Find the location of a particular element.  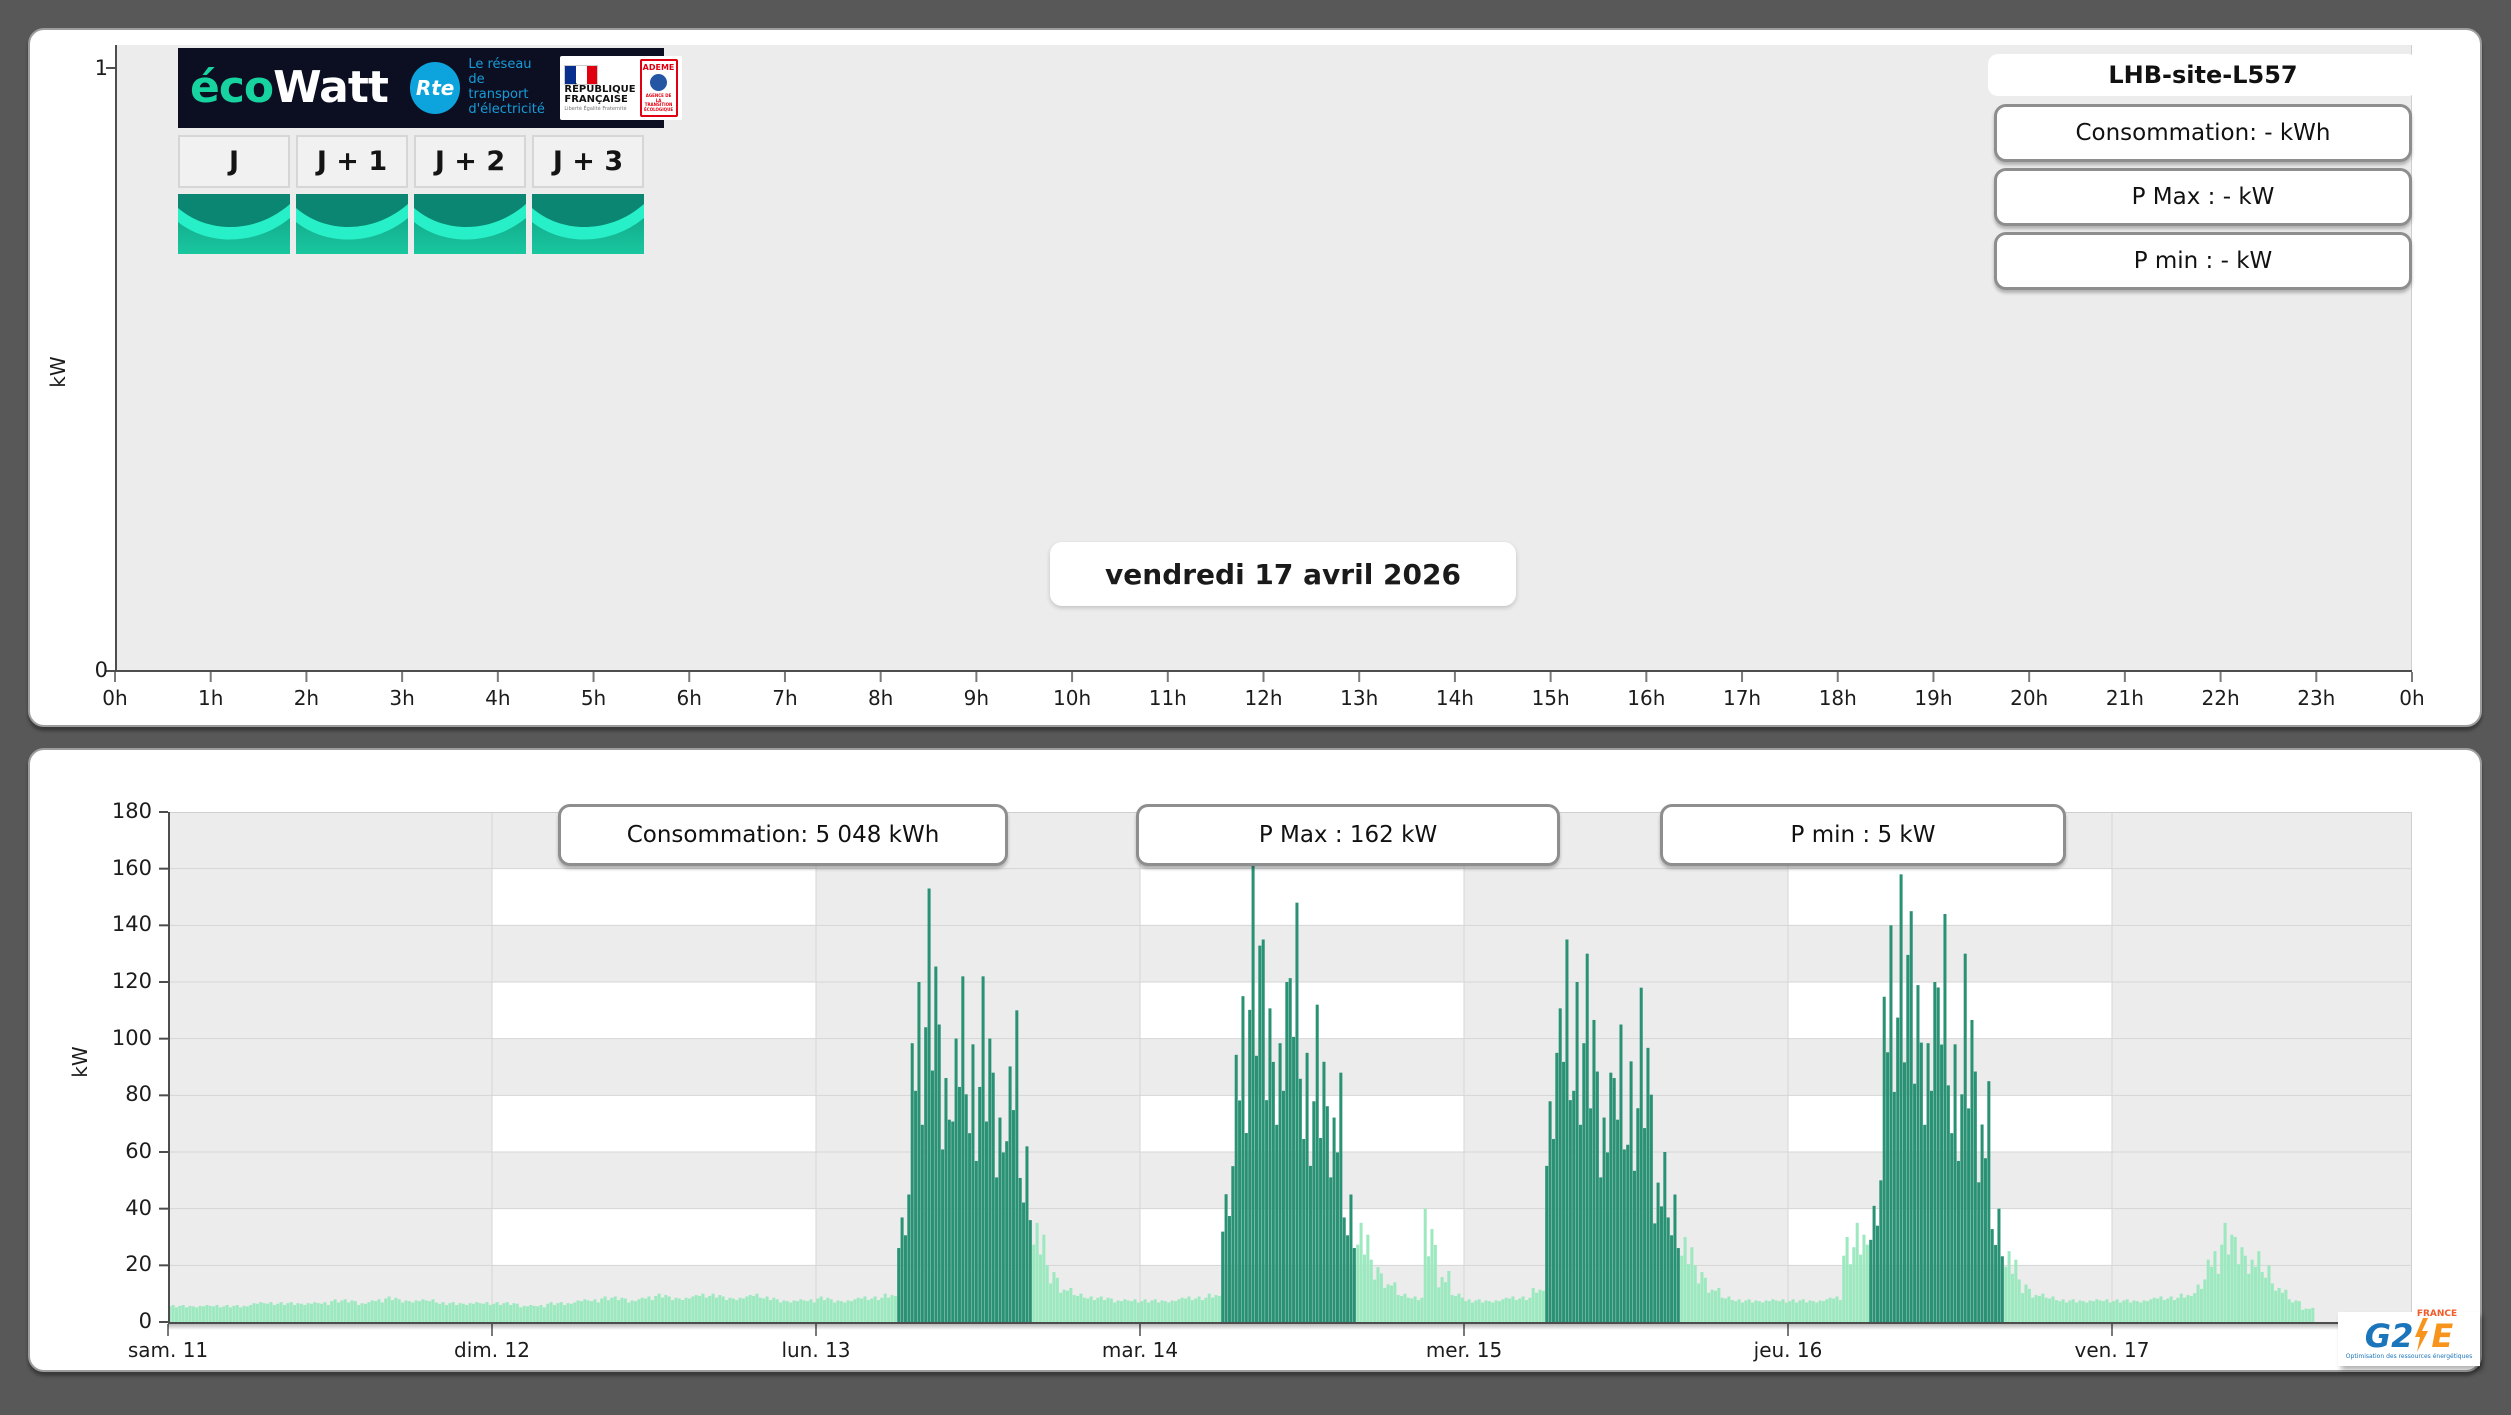

day-button-j3: J + 3 is located at coordinates (588, 161).